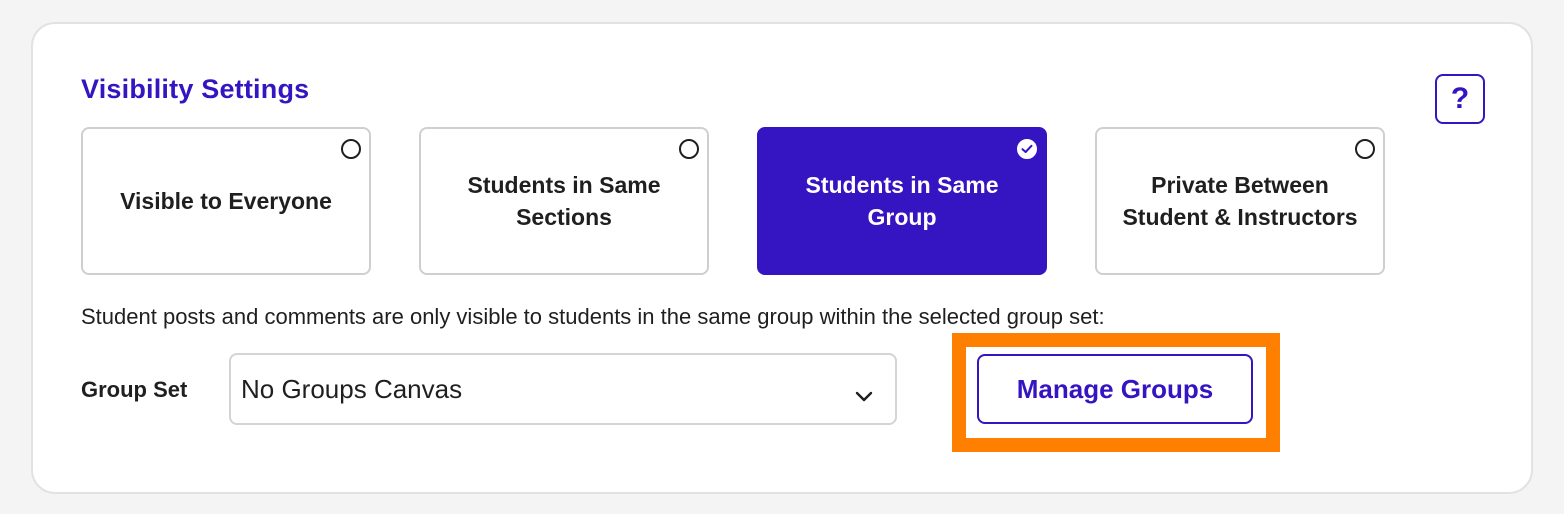 The image size is (1564, 514). Describe the element at coordinates (1115, 389) in the screenshot. I see `manage-groups-button: Manage Groups` at that location.